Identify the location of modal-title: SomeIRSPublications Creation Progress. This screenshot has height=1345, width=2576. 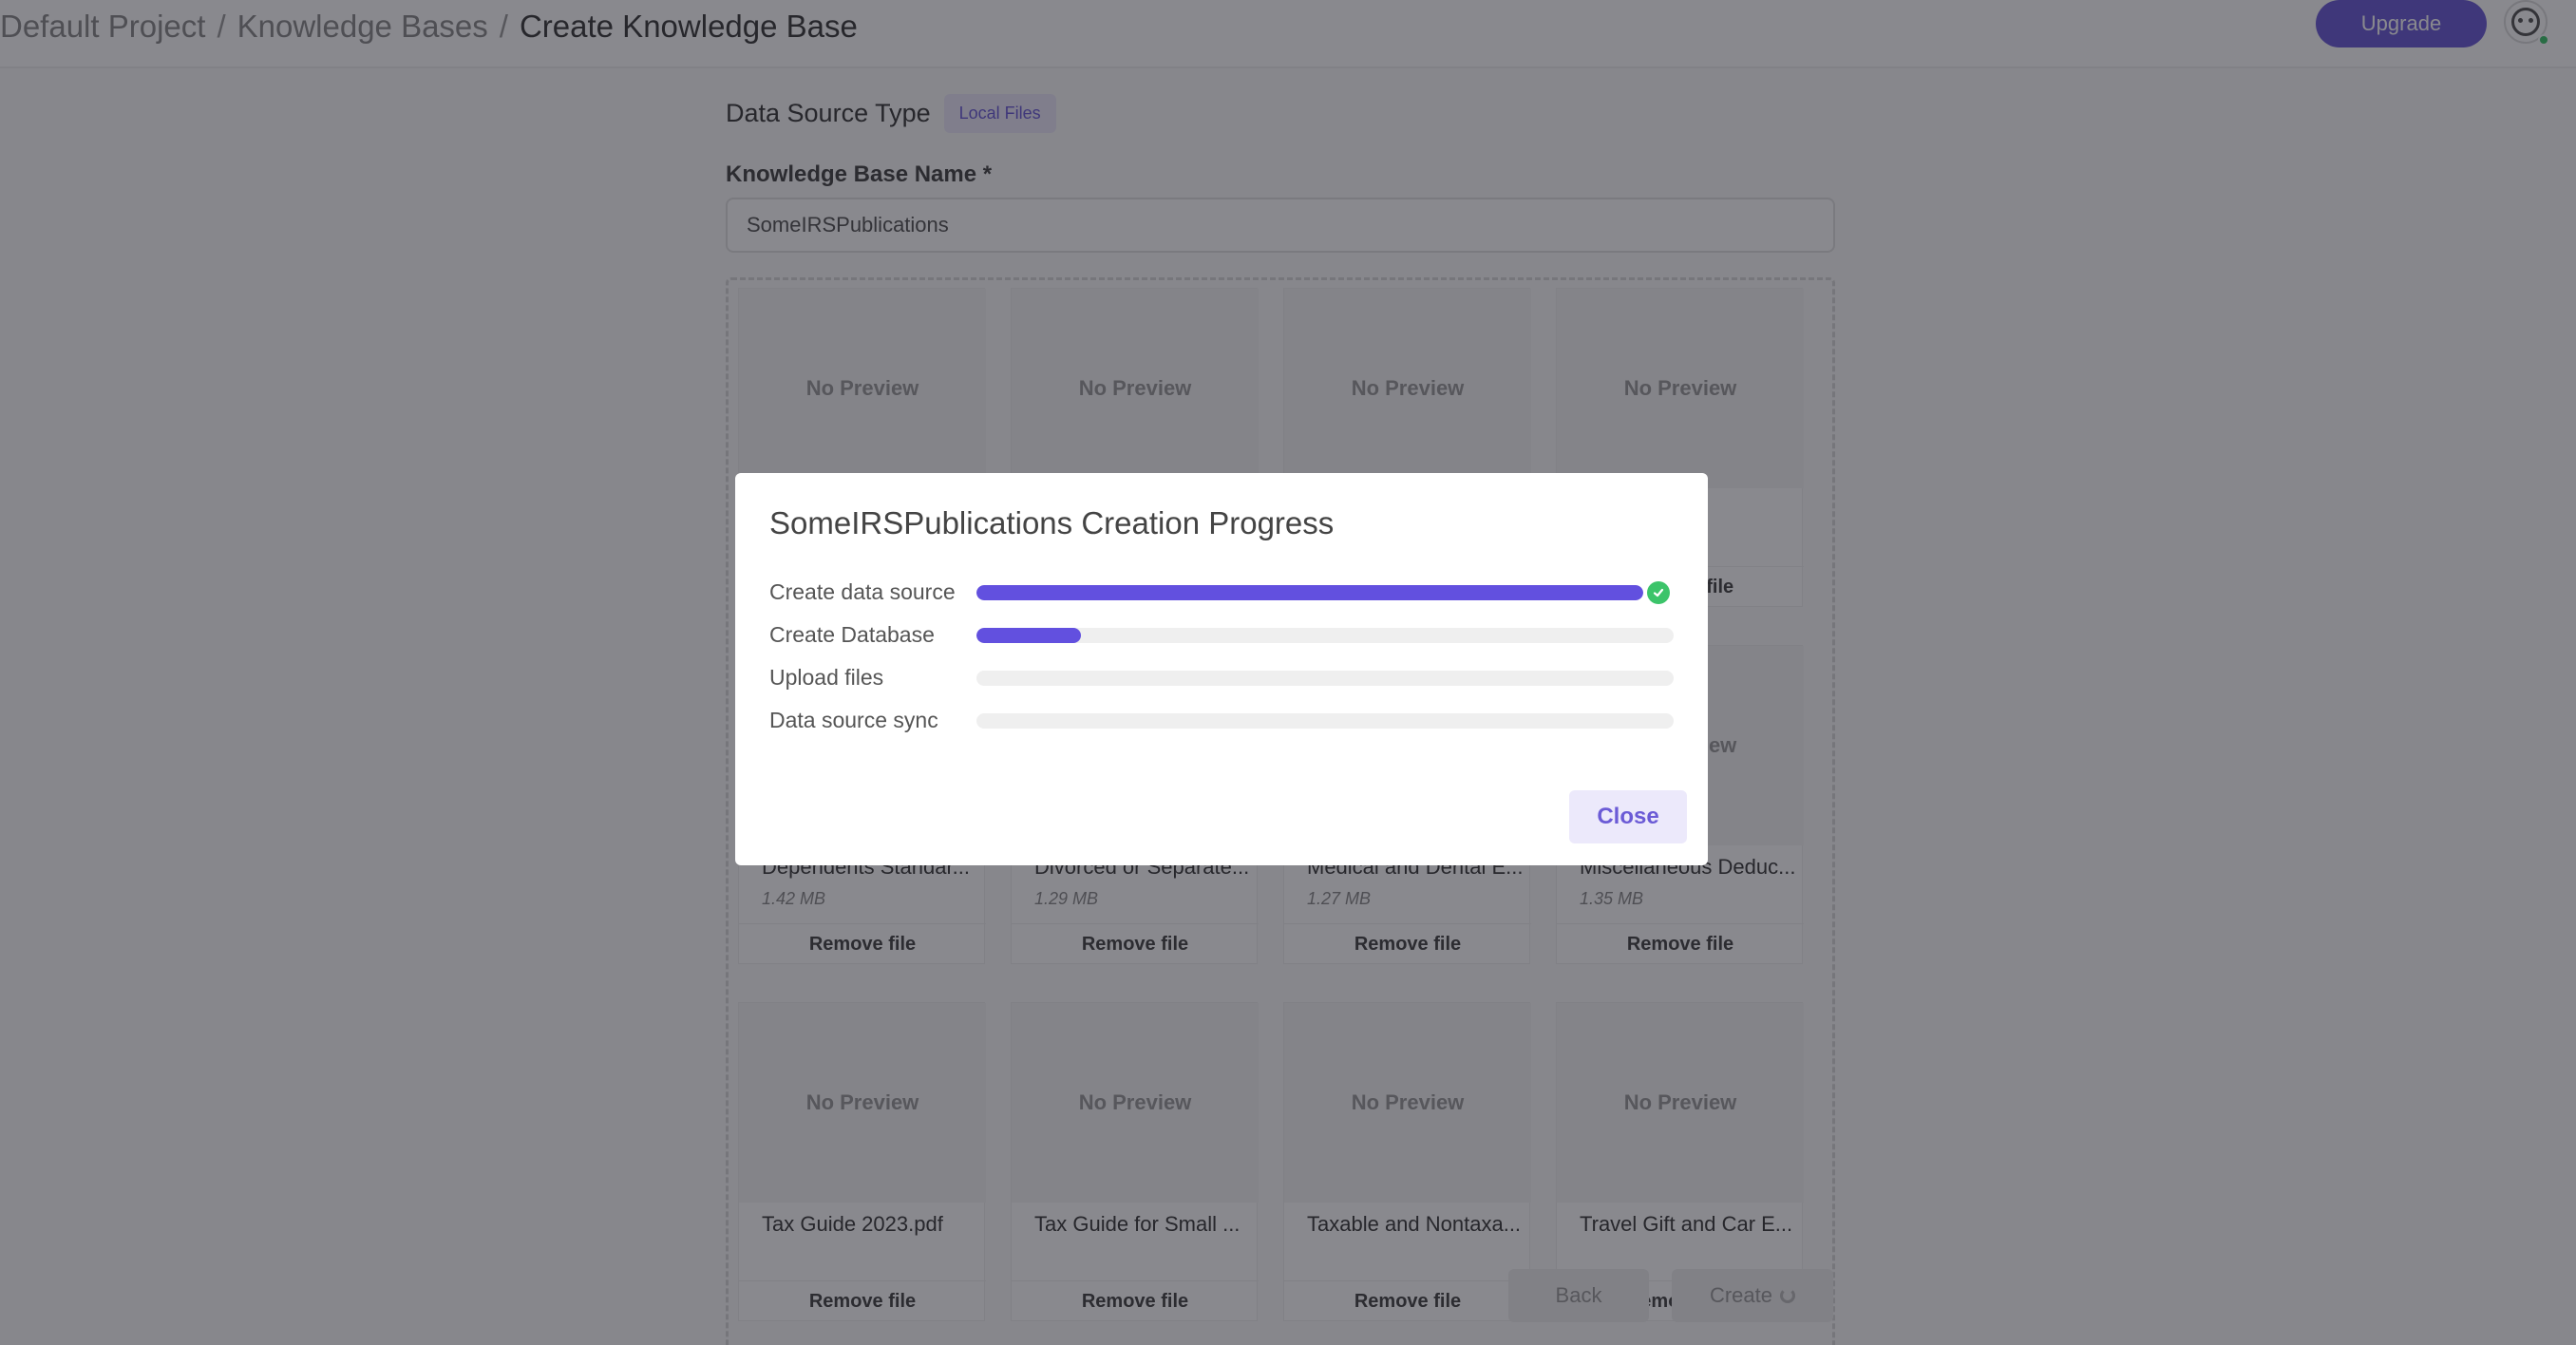
(1052, 522).